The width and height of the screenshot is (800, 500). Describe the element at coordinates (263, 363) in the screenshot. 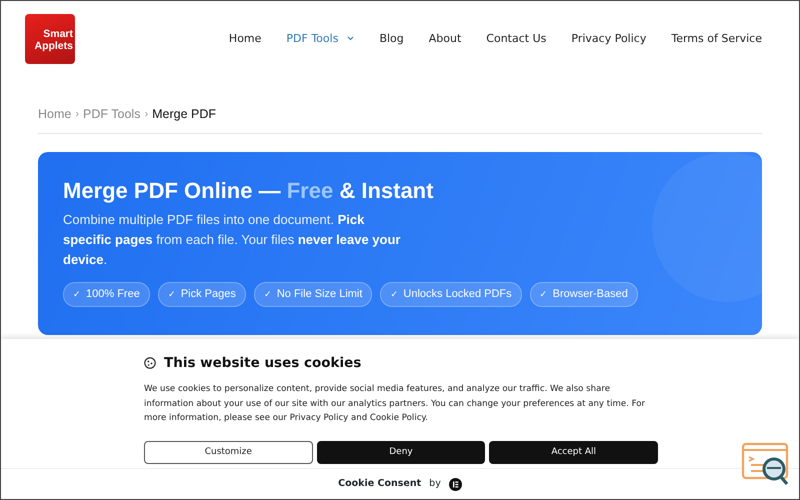

I see `cookie-title: This website uses cookies` at that location.